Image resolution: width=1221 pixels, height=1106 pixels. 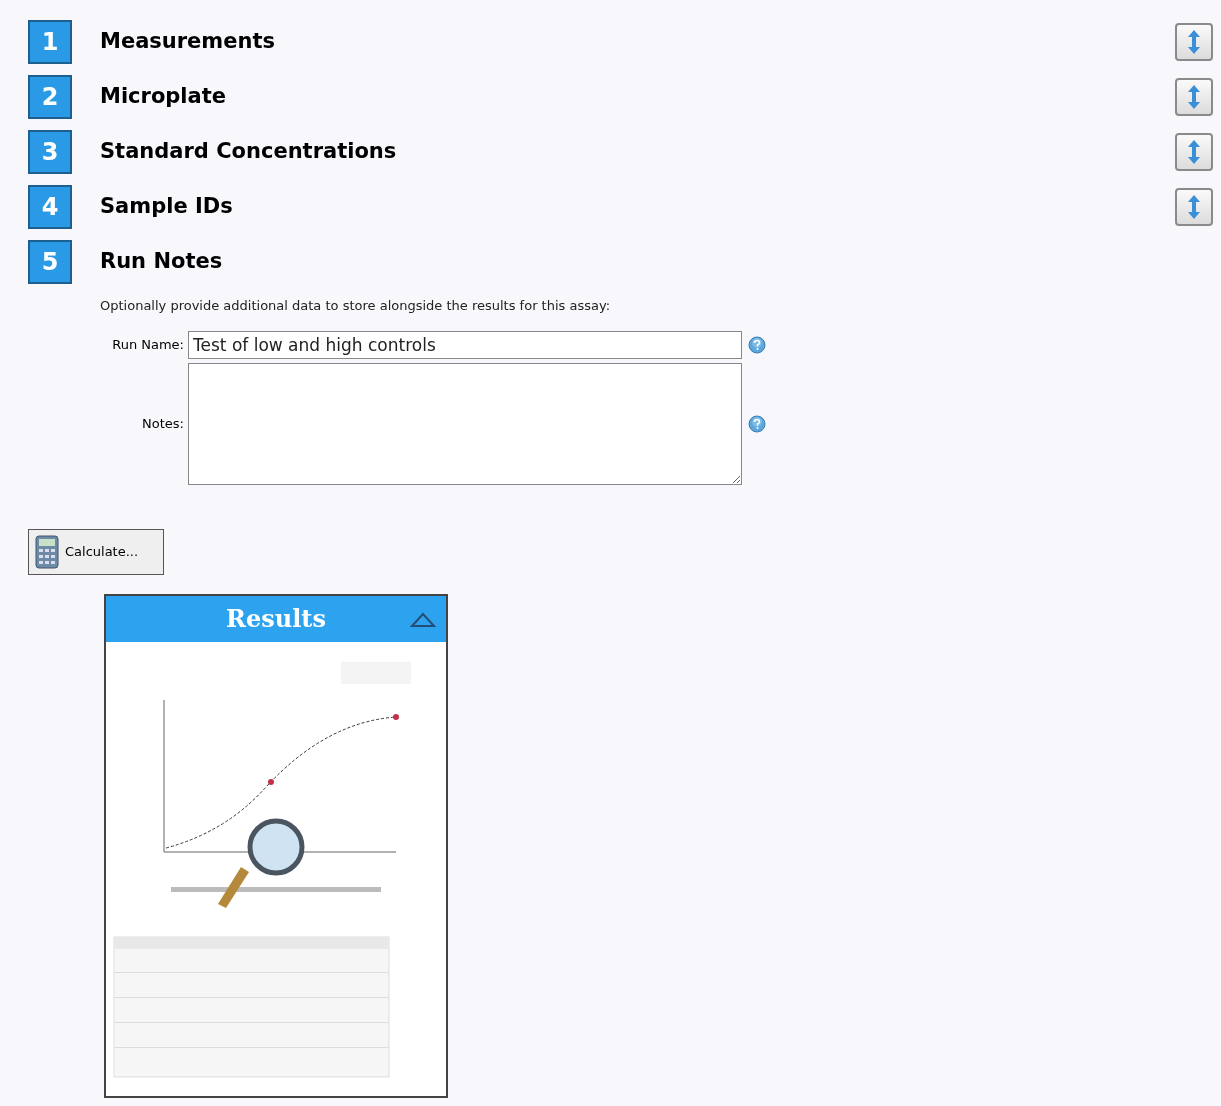 What do you see at coordinates (50, 97) in the screenshot?
I see `step-number: 2` at bounding box center [50, 97].